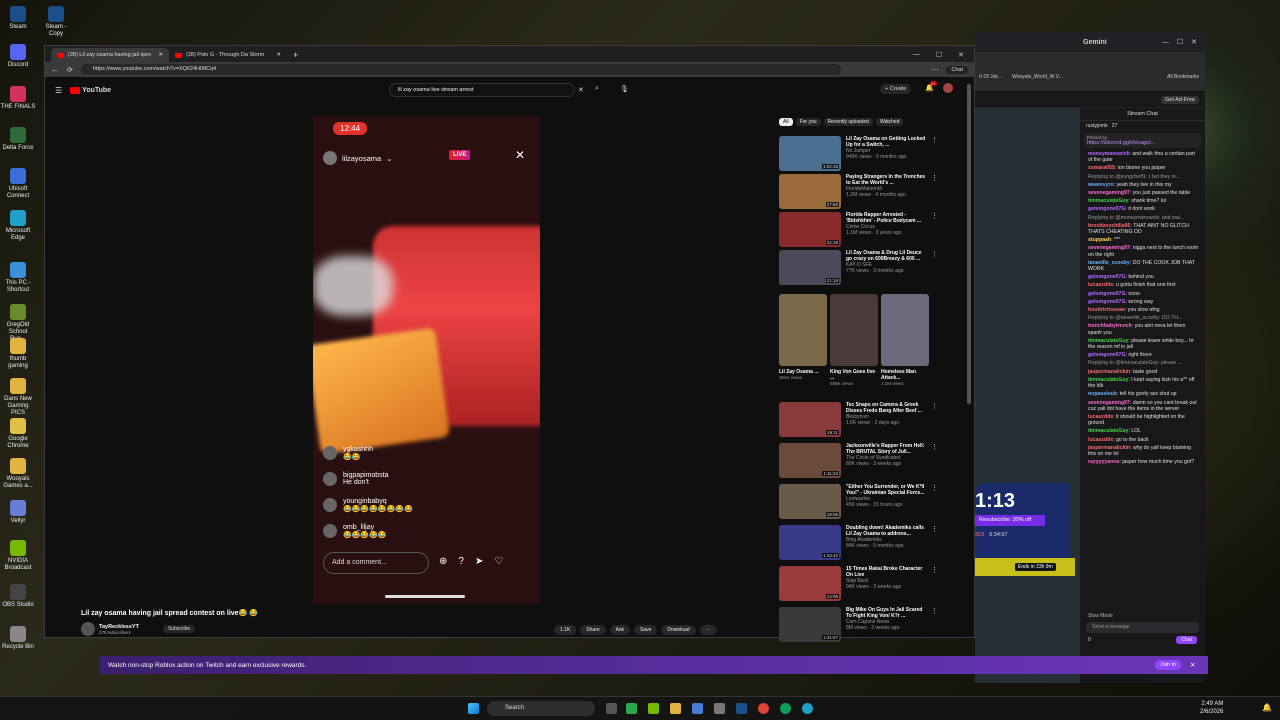 Image resolution: width=1280 pixels, height=720 pixels. What do you see at coordinates (18, 18) in the screenshot?
I see `desktop-icon: Steam` at bounding box center [18, 18].